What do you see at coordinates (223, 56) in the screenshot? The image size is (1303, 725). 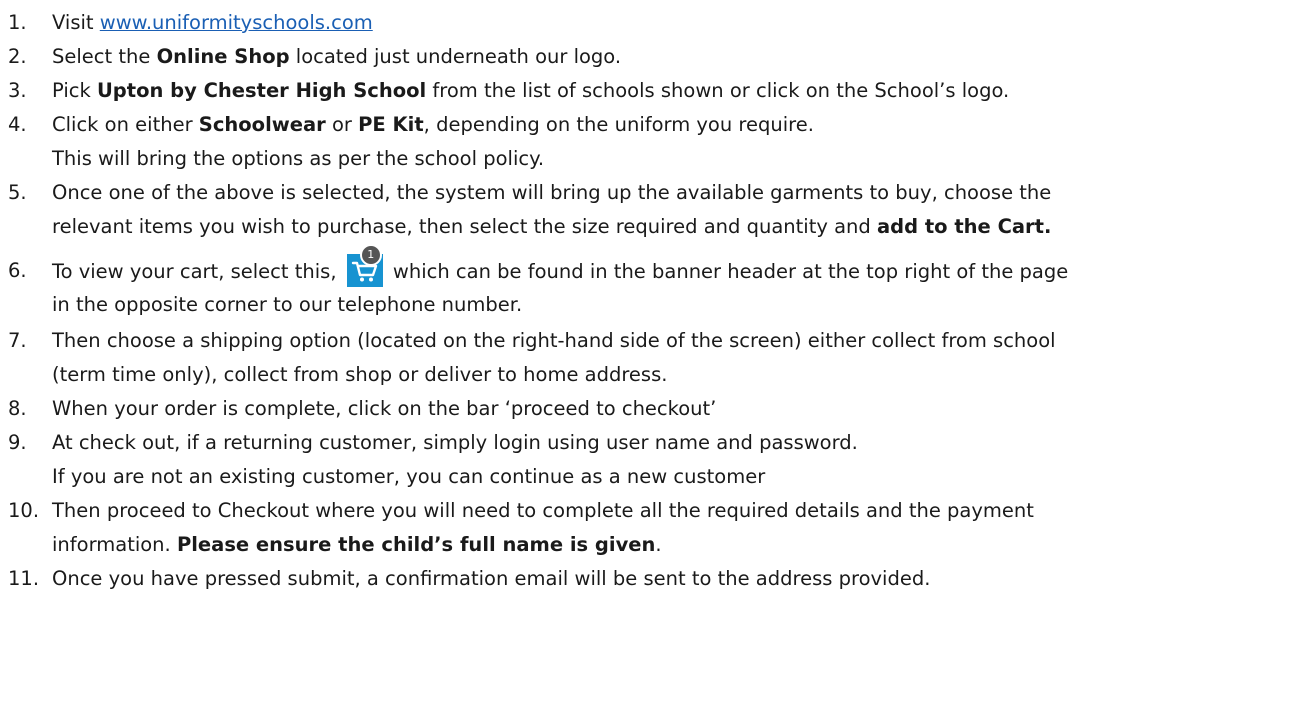 I see `online-shop-label: Online Shop` at bounding box center [223, 56].